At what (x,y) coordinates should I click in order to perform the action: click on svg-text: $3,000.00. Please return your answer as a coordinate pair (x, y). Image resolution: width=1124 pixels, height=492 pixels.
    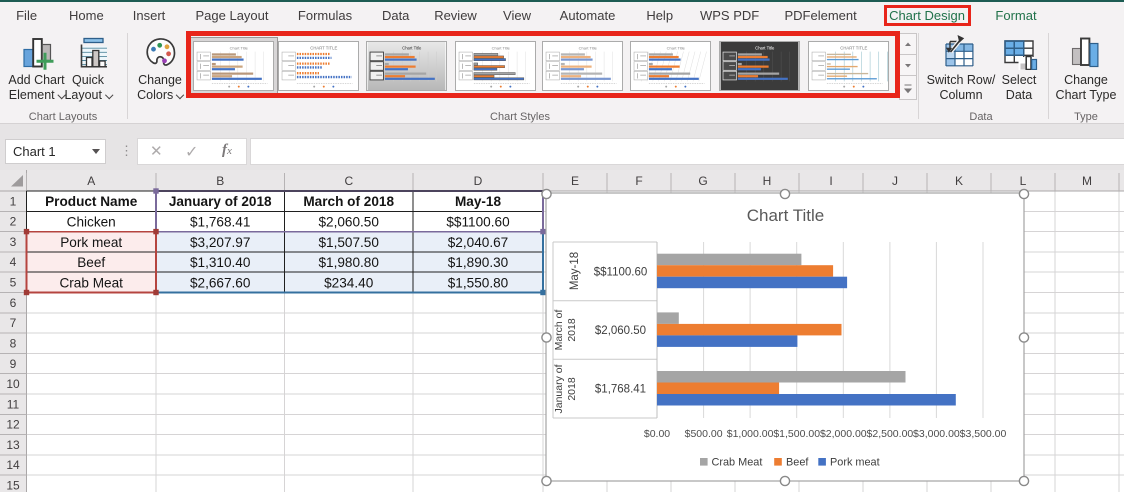
    Looking at the image, I should click on (936, 434).